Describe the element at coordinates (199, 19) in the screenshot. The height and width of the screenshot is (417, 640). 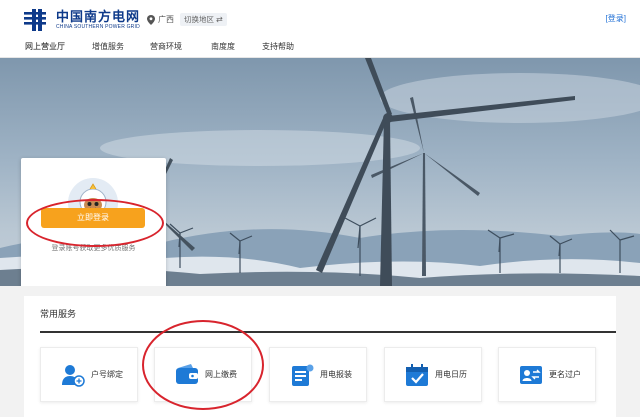
I see `switch-region-label: 切换地区` at that location.